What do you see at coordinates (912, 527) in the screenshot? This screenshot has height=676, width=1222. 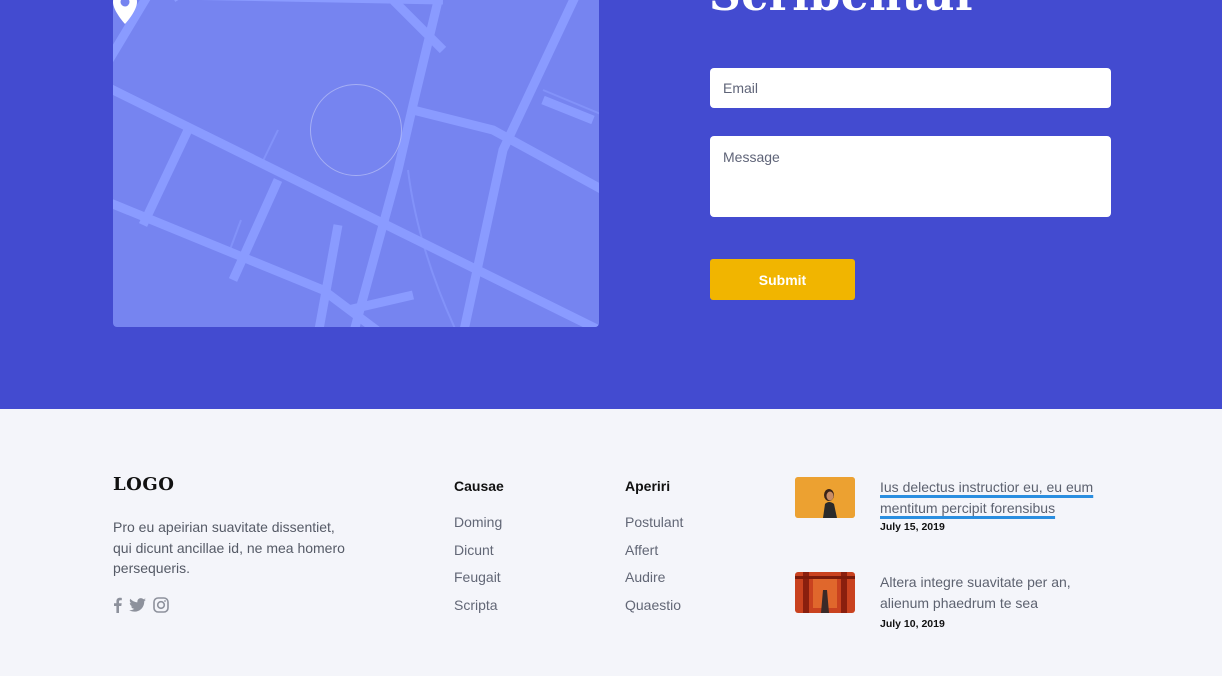 I see `post-date: July 15, 2019` at bounding box center [912, 527].